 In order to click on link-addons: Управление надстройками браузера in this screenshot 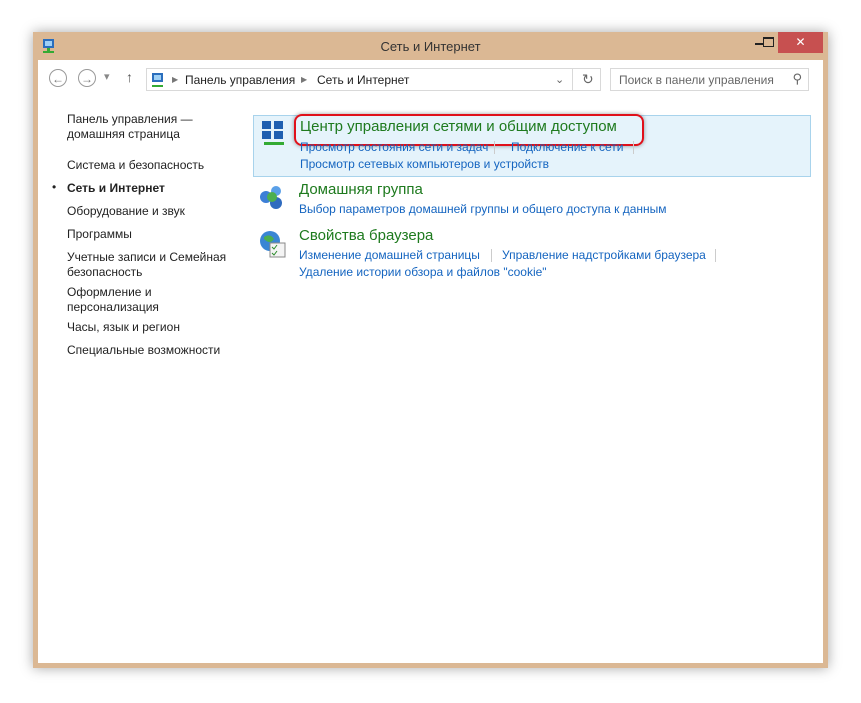, I will do `click(604, 255)`.